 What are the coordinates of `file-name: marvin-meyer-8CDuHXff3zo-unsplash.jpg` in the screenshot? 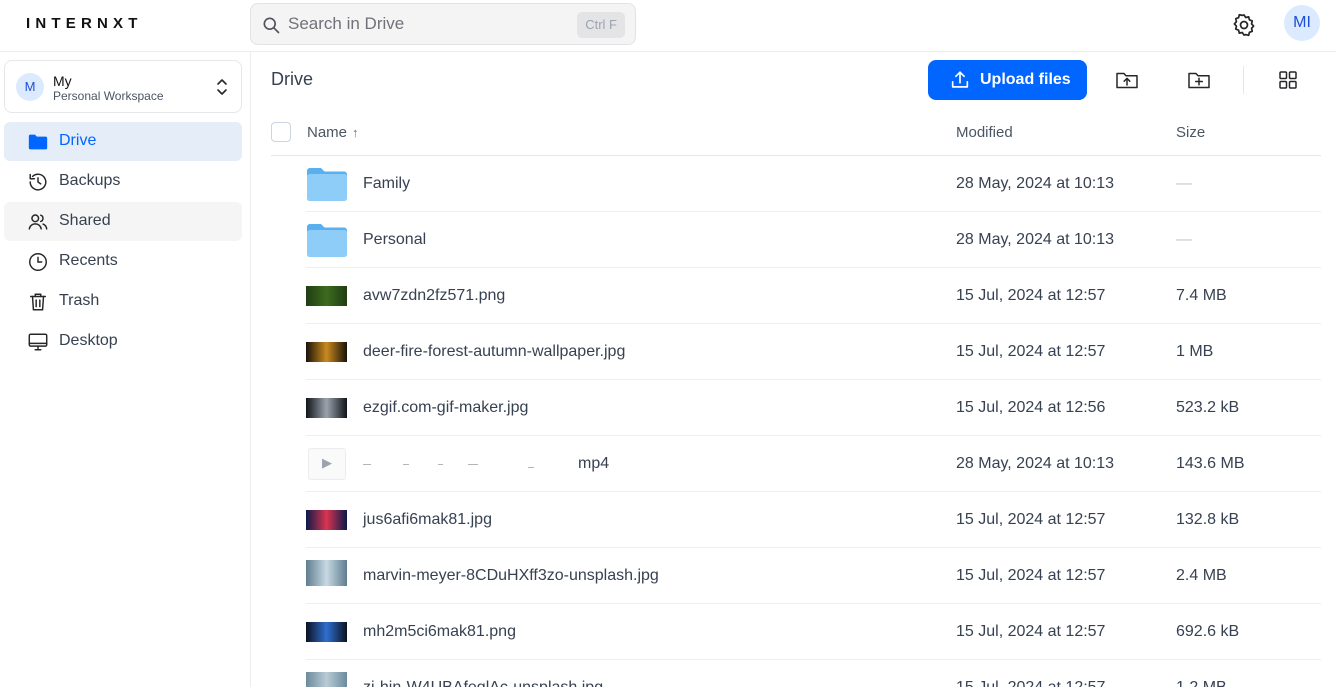 It's located at (511, 575).